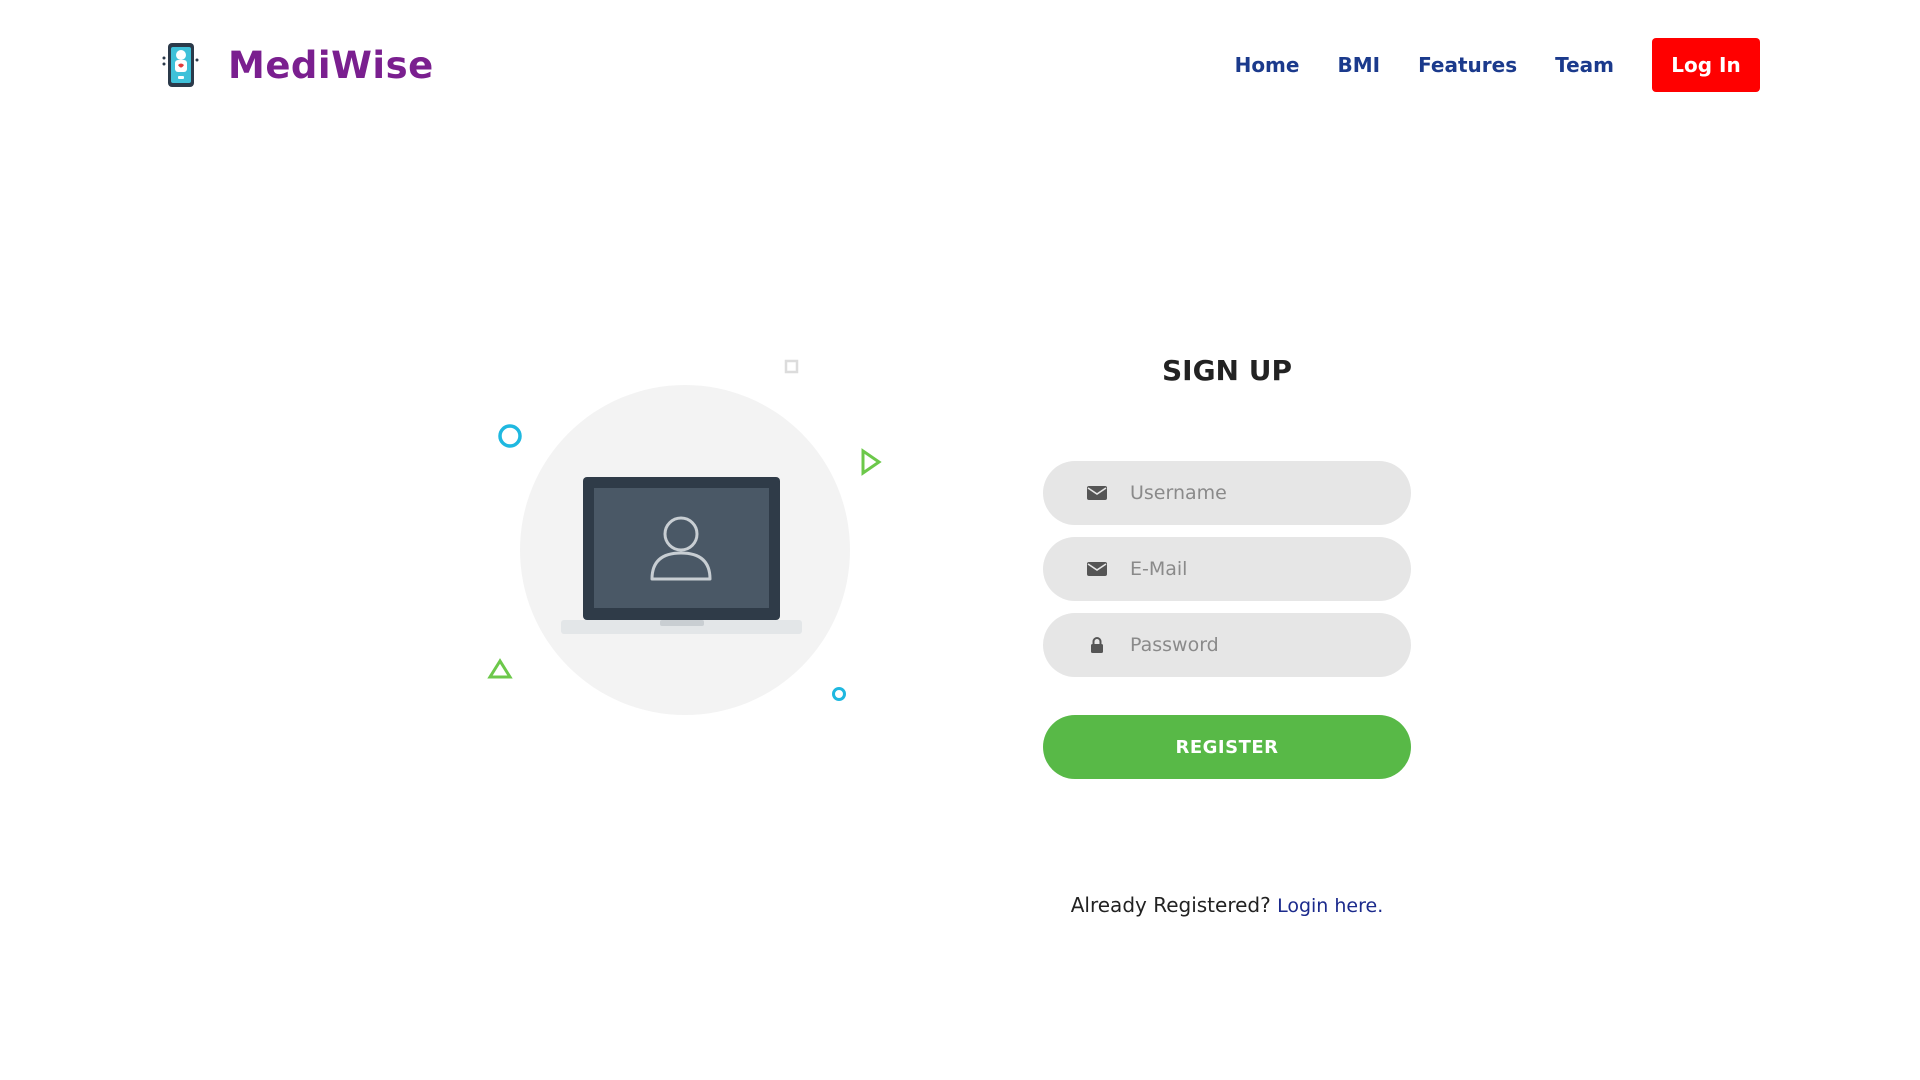 The width and height of the screenshot is (1920, 1080). What do you see at coordinates (1258, 569) in the screenshot?
I see `email-input` at bounding box center [1258, 569].